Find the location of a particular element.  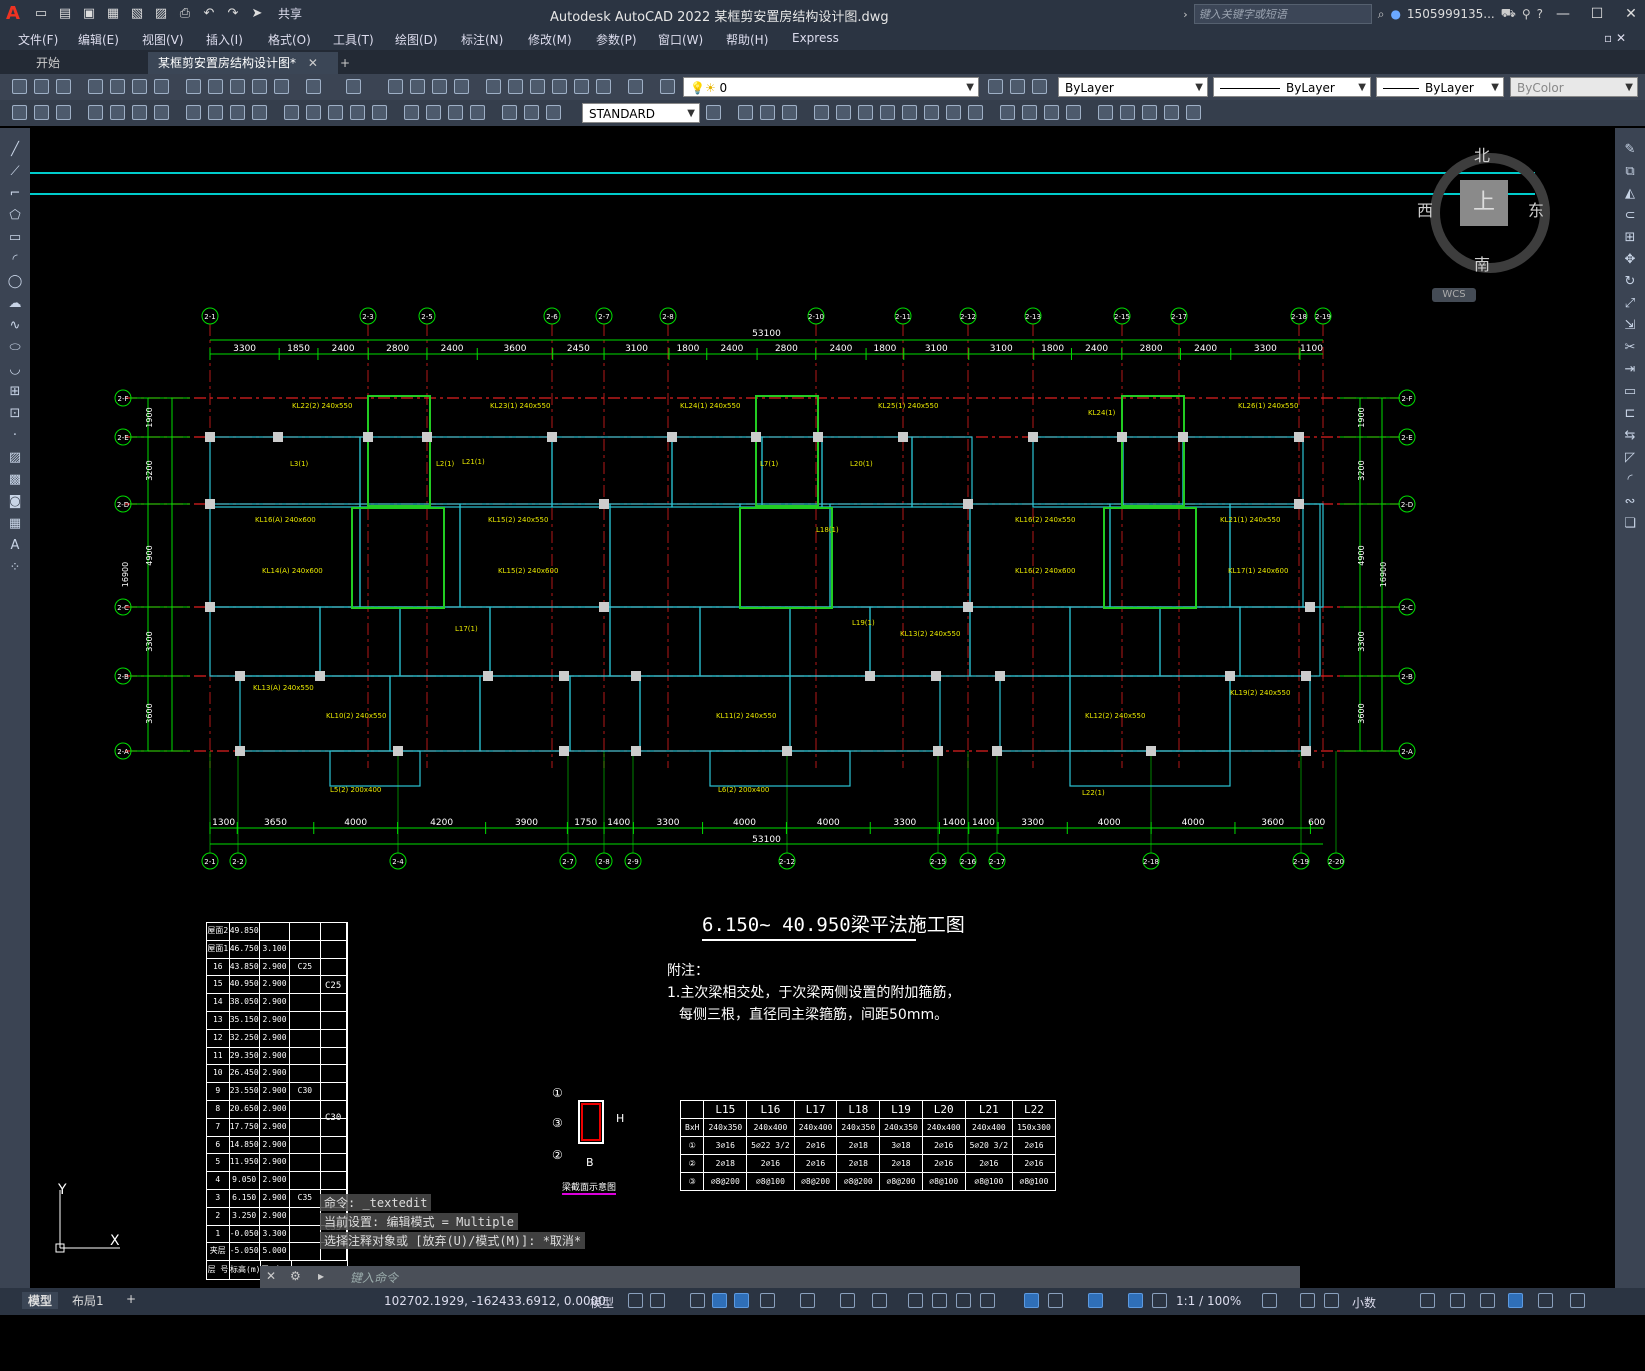

polygon-icon: ⬠ is located at coordinates (15, 216).